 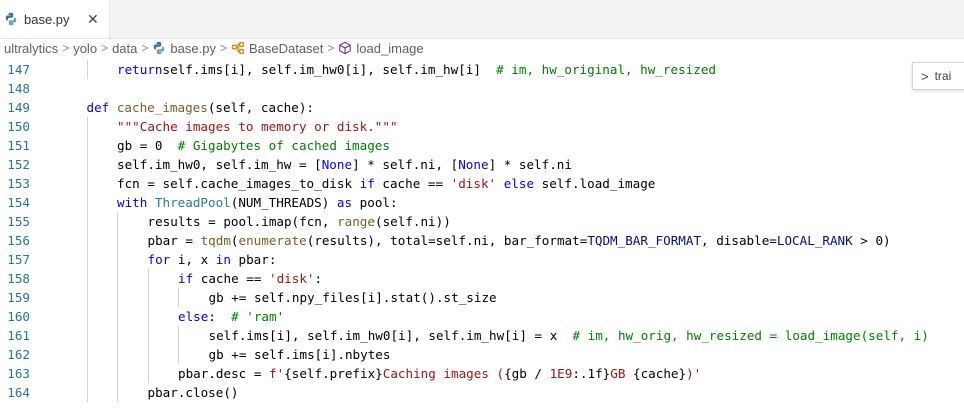 What do you see at coordinates (18, 183) in the screenshot?
I see `line-number: 153` at bounding box center [18, 183].